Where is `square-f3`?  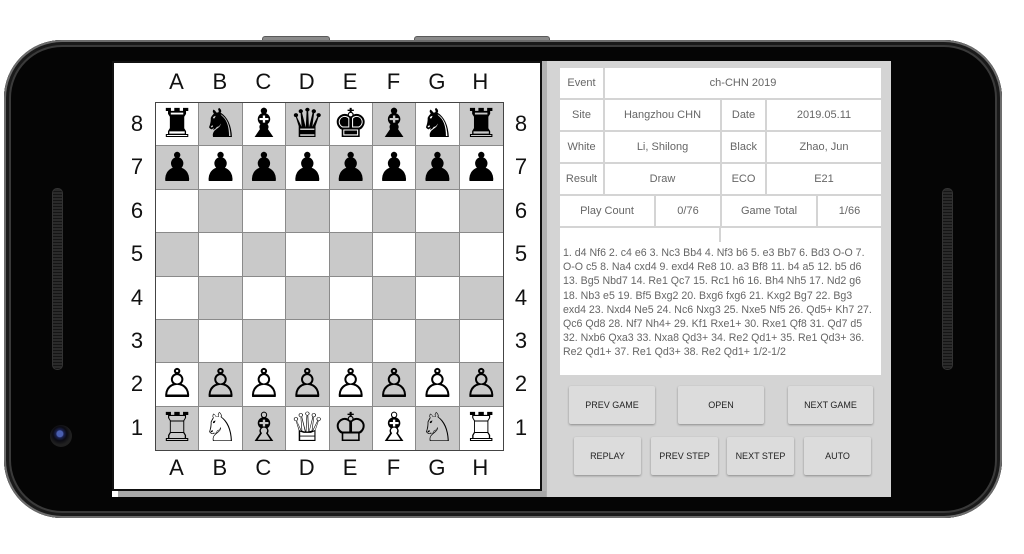
square-f3 is located at coordinates (394, 341).